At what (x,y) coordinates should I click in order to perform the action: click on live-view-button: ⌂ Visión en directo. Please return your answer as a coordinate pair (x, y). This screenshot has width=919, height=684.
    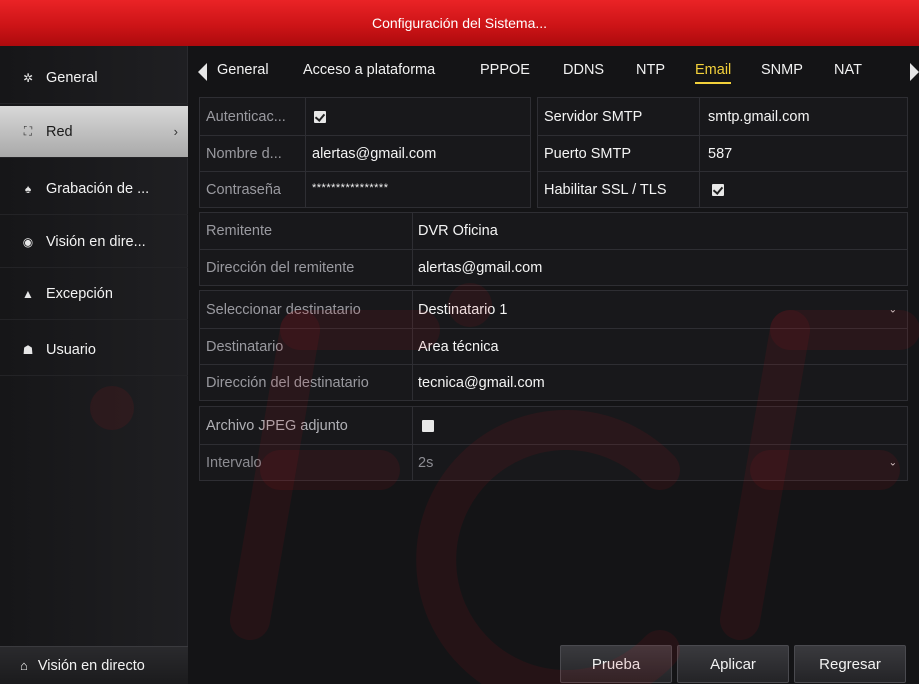
    Looking at the image, I should click on (94, 665).